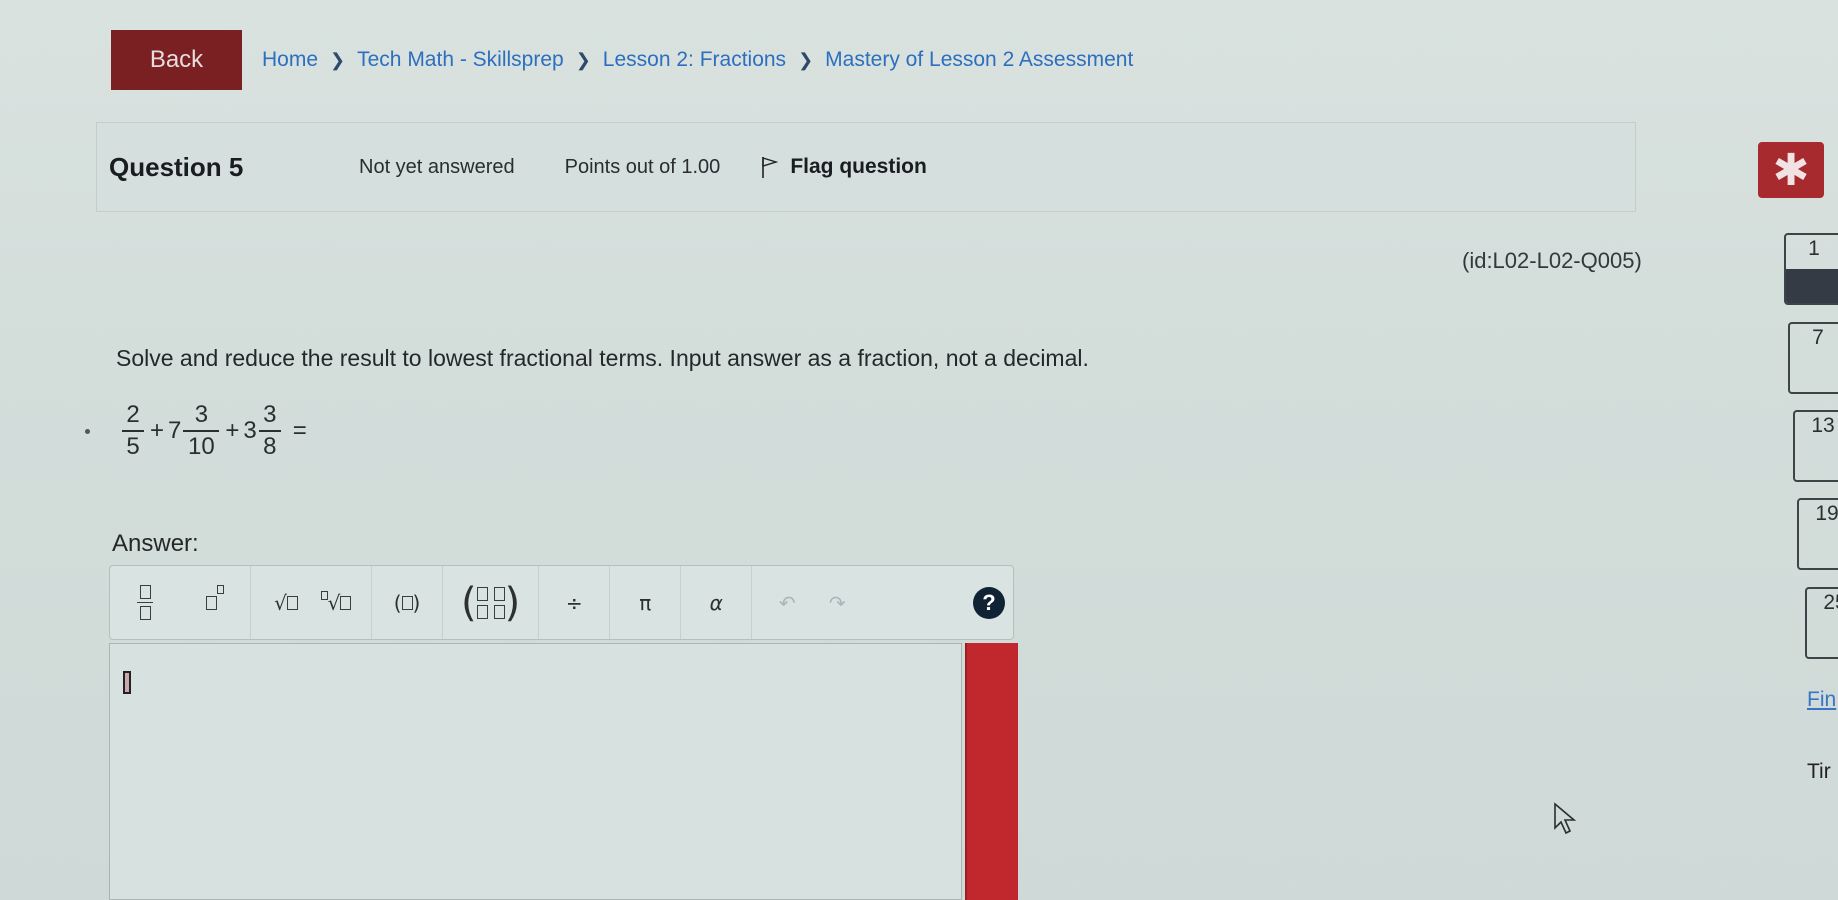  I want to click on finish-attempt-link: Fin, so click(1821, 700).